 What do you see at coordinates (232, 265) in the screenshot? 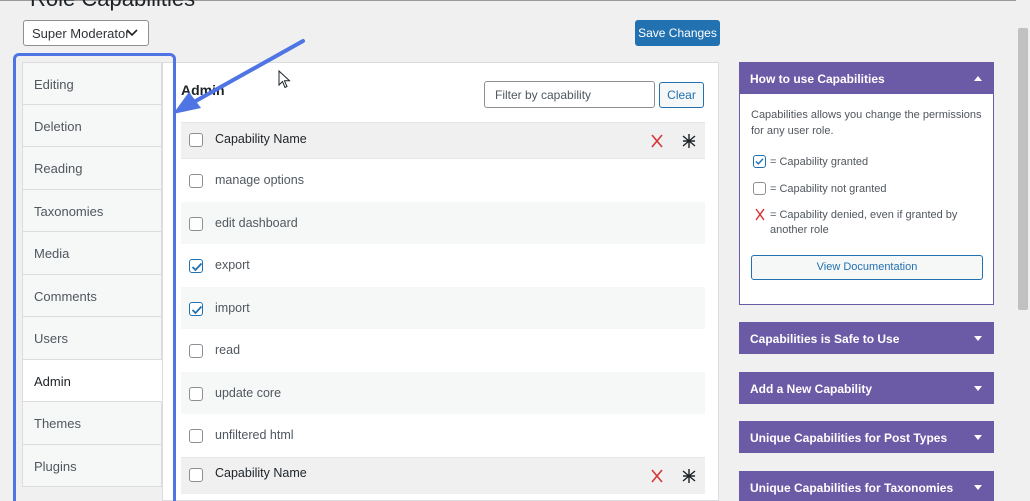
I see `capability-label: export` at bounding box center [232, 265].